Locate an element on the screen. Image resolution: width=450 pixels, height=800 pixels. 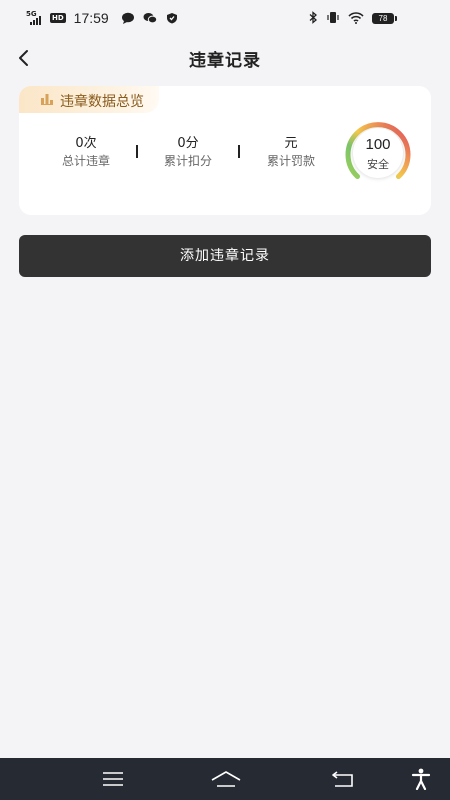
status-right is located at coordinates (336, 17).